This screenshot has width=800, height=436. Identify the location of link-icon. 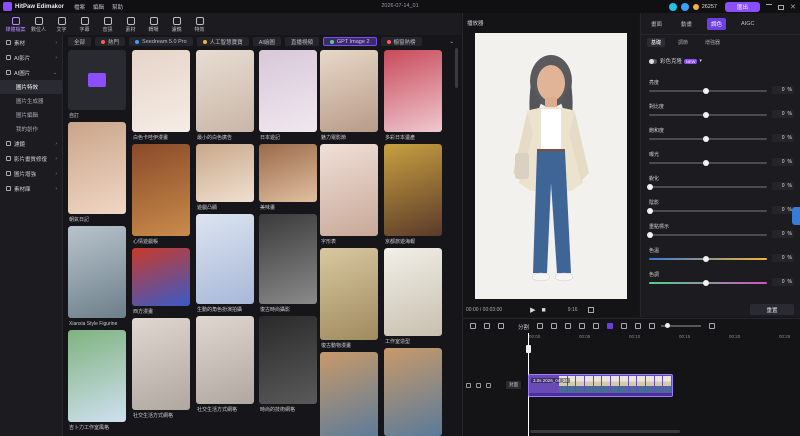
(638, 326).